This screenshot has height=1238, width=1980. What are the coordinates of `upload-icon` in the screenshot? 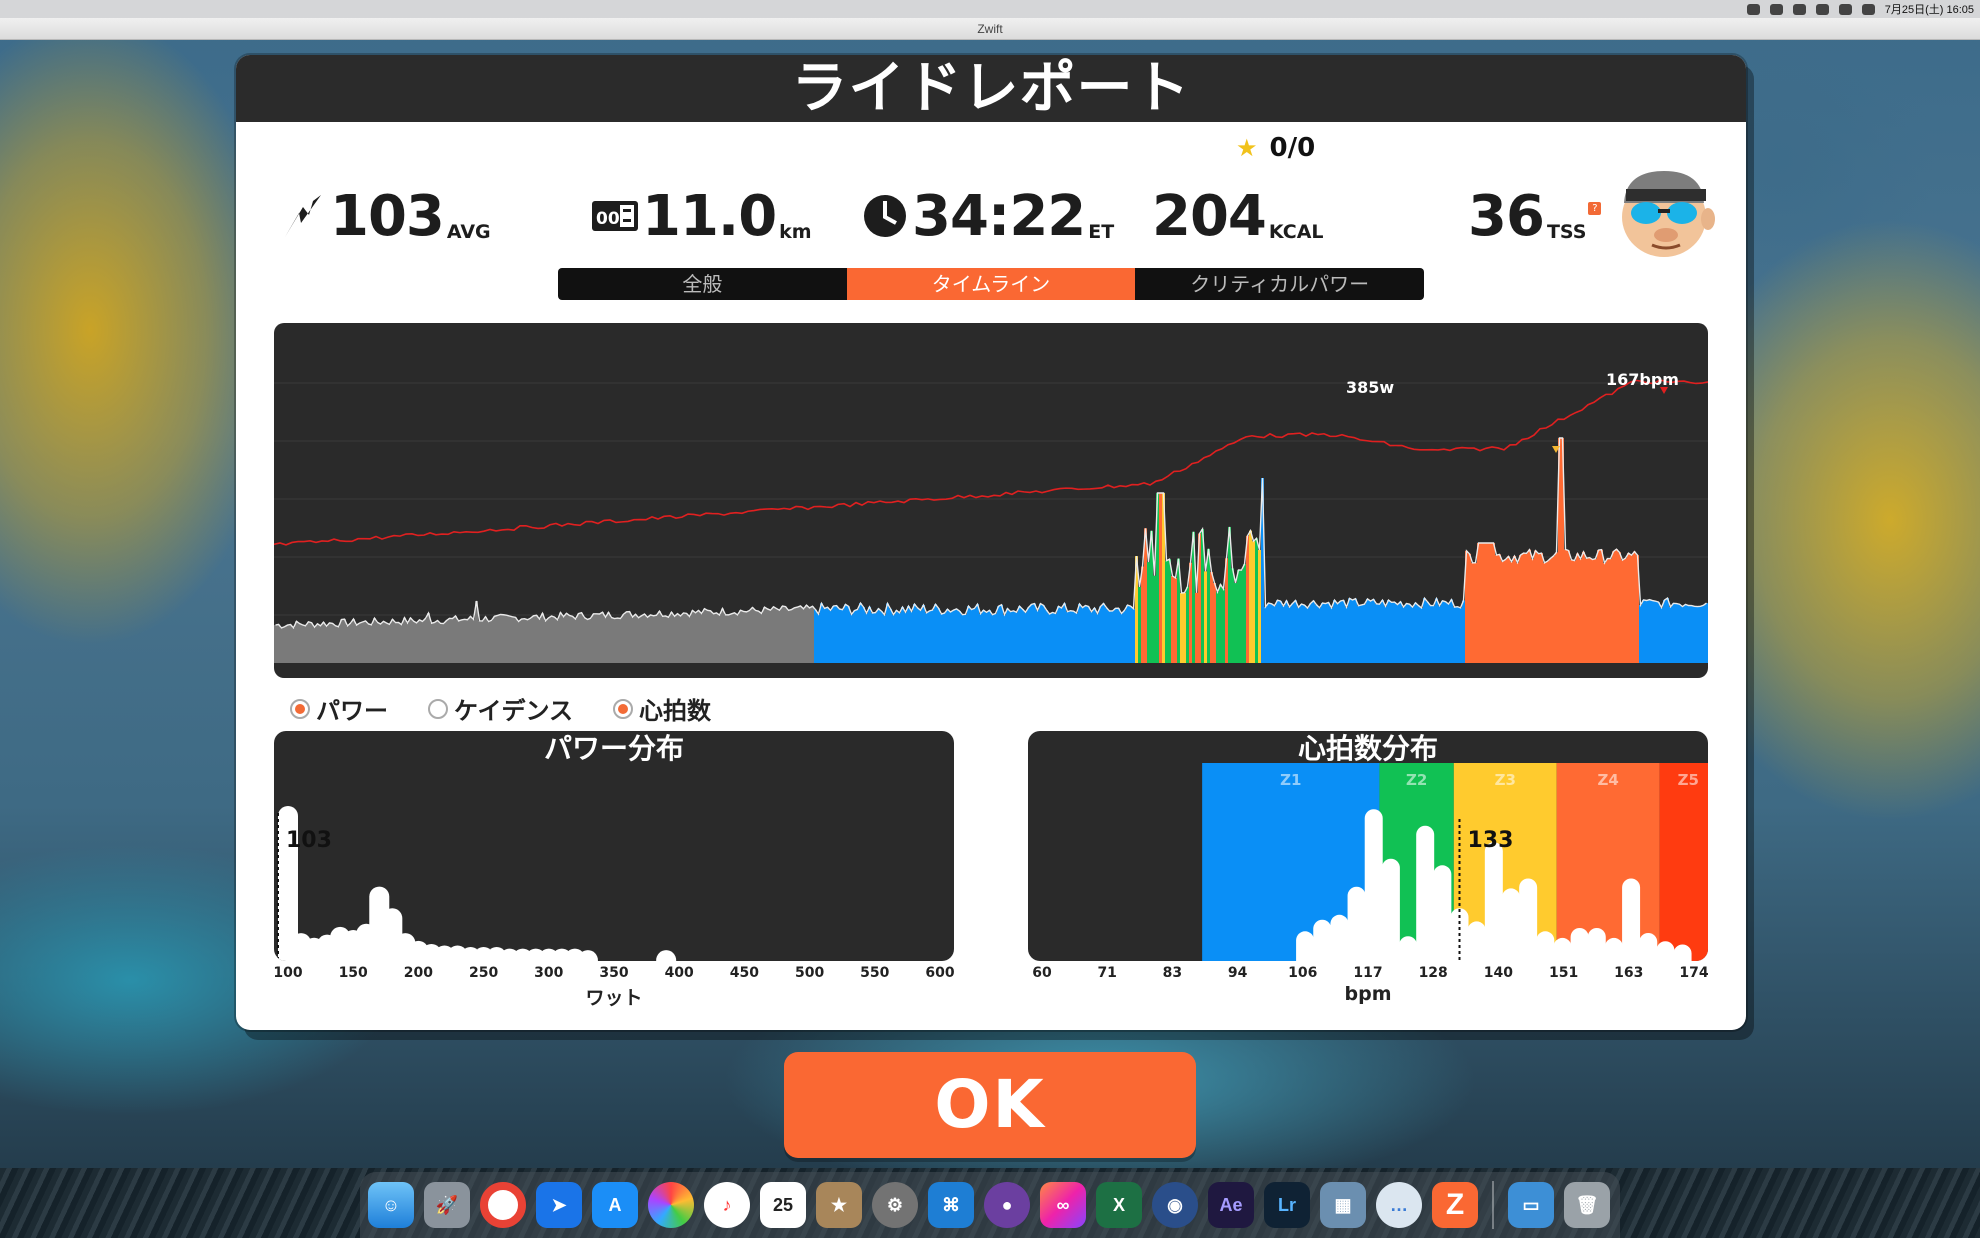 It's located at (1799, 9).